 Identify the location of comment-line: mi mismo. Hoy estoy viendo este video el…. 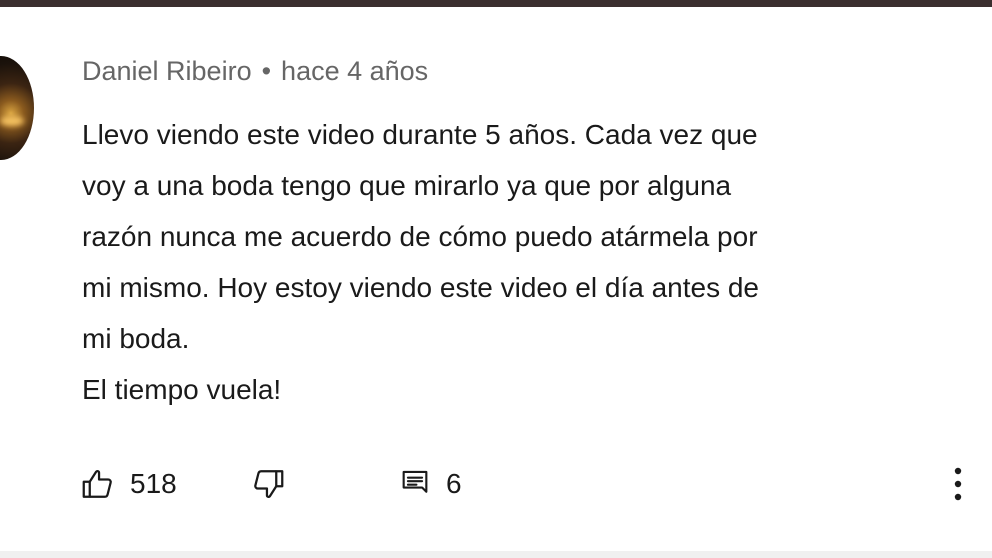
(421, 287).